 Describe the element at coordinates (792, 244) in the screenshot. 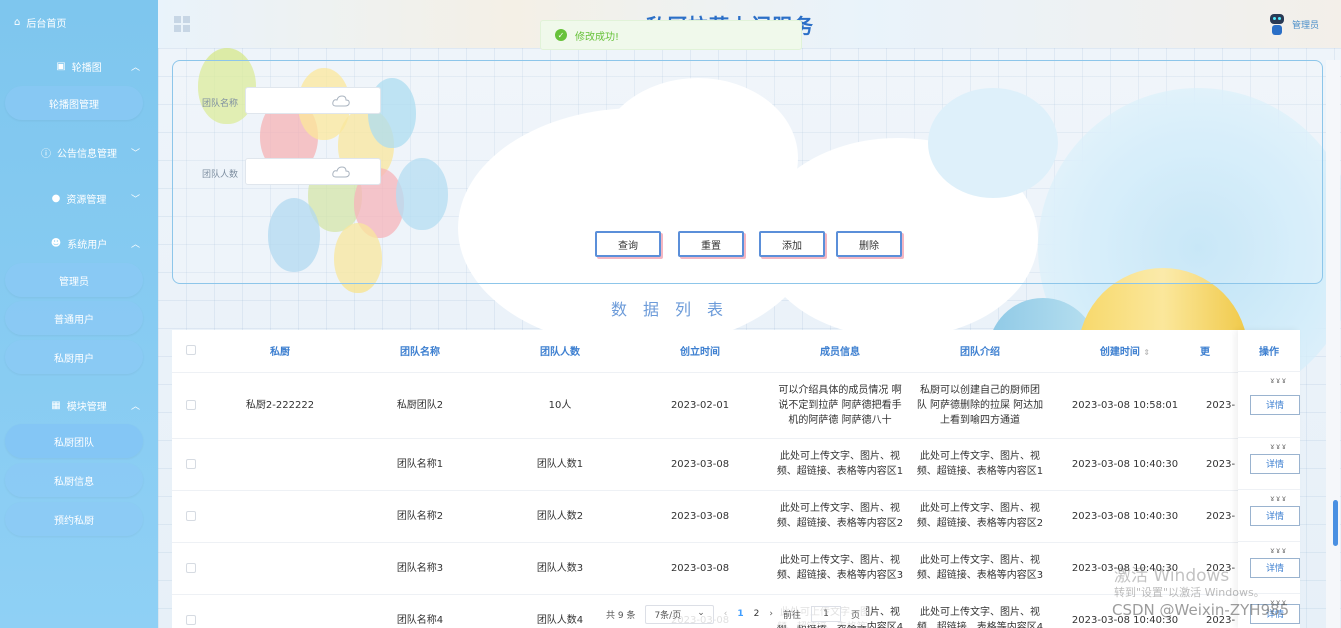

I see `add-button: 添加` at that location.